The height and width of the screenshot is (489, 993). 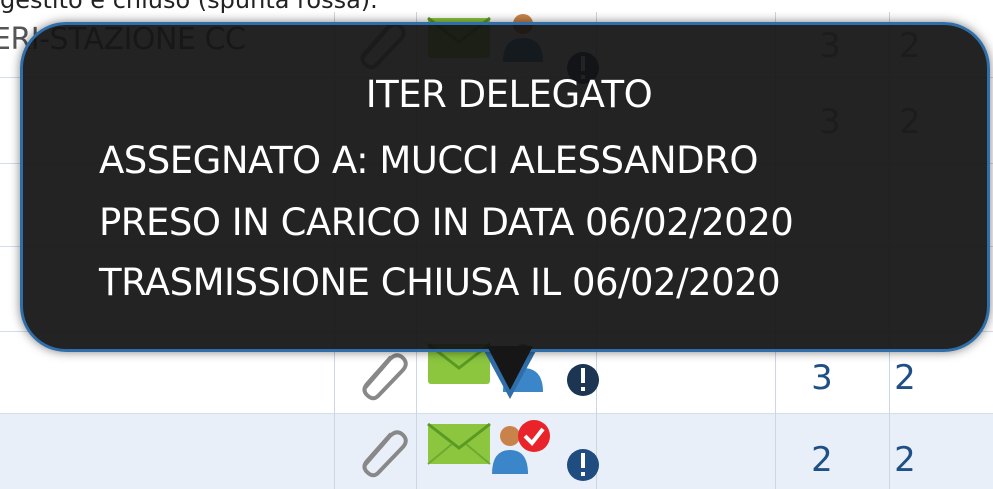 What do you see at coordinates (440, 282) in the screenshot?
I see `tooltip-closed: TRASMISSIONE CHIUSA IL 06/02/2020` at bounding box center [440, 282].